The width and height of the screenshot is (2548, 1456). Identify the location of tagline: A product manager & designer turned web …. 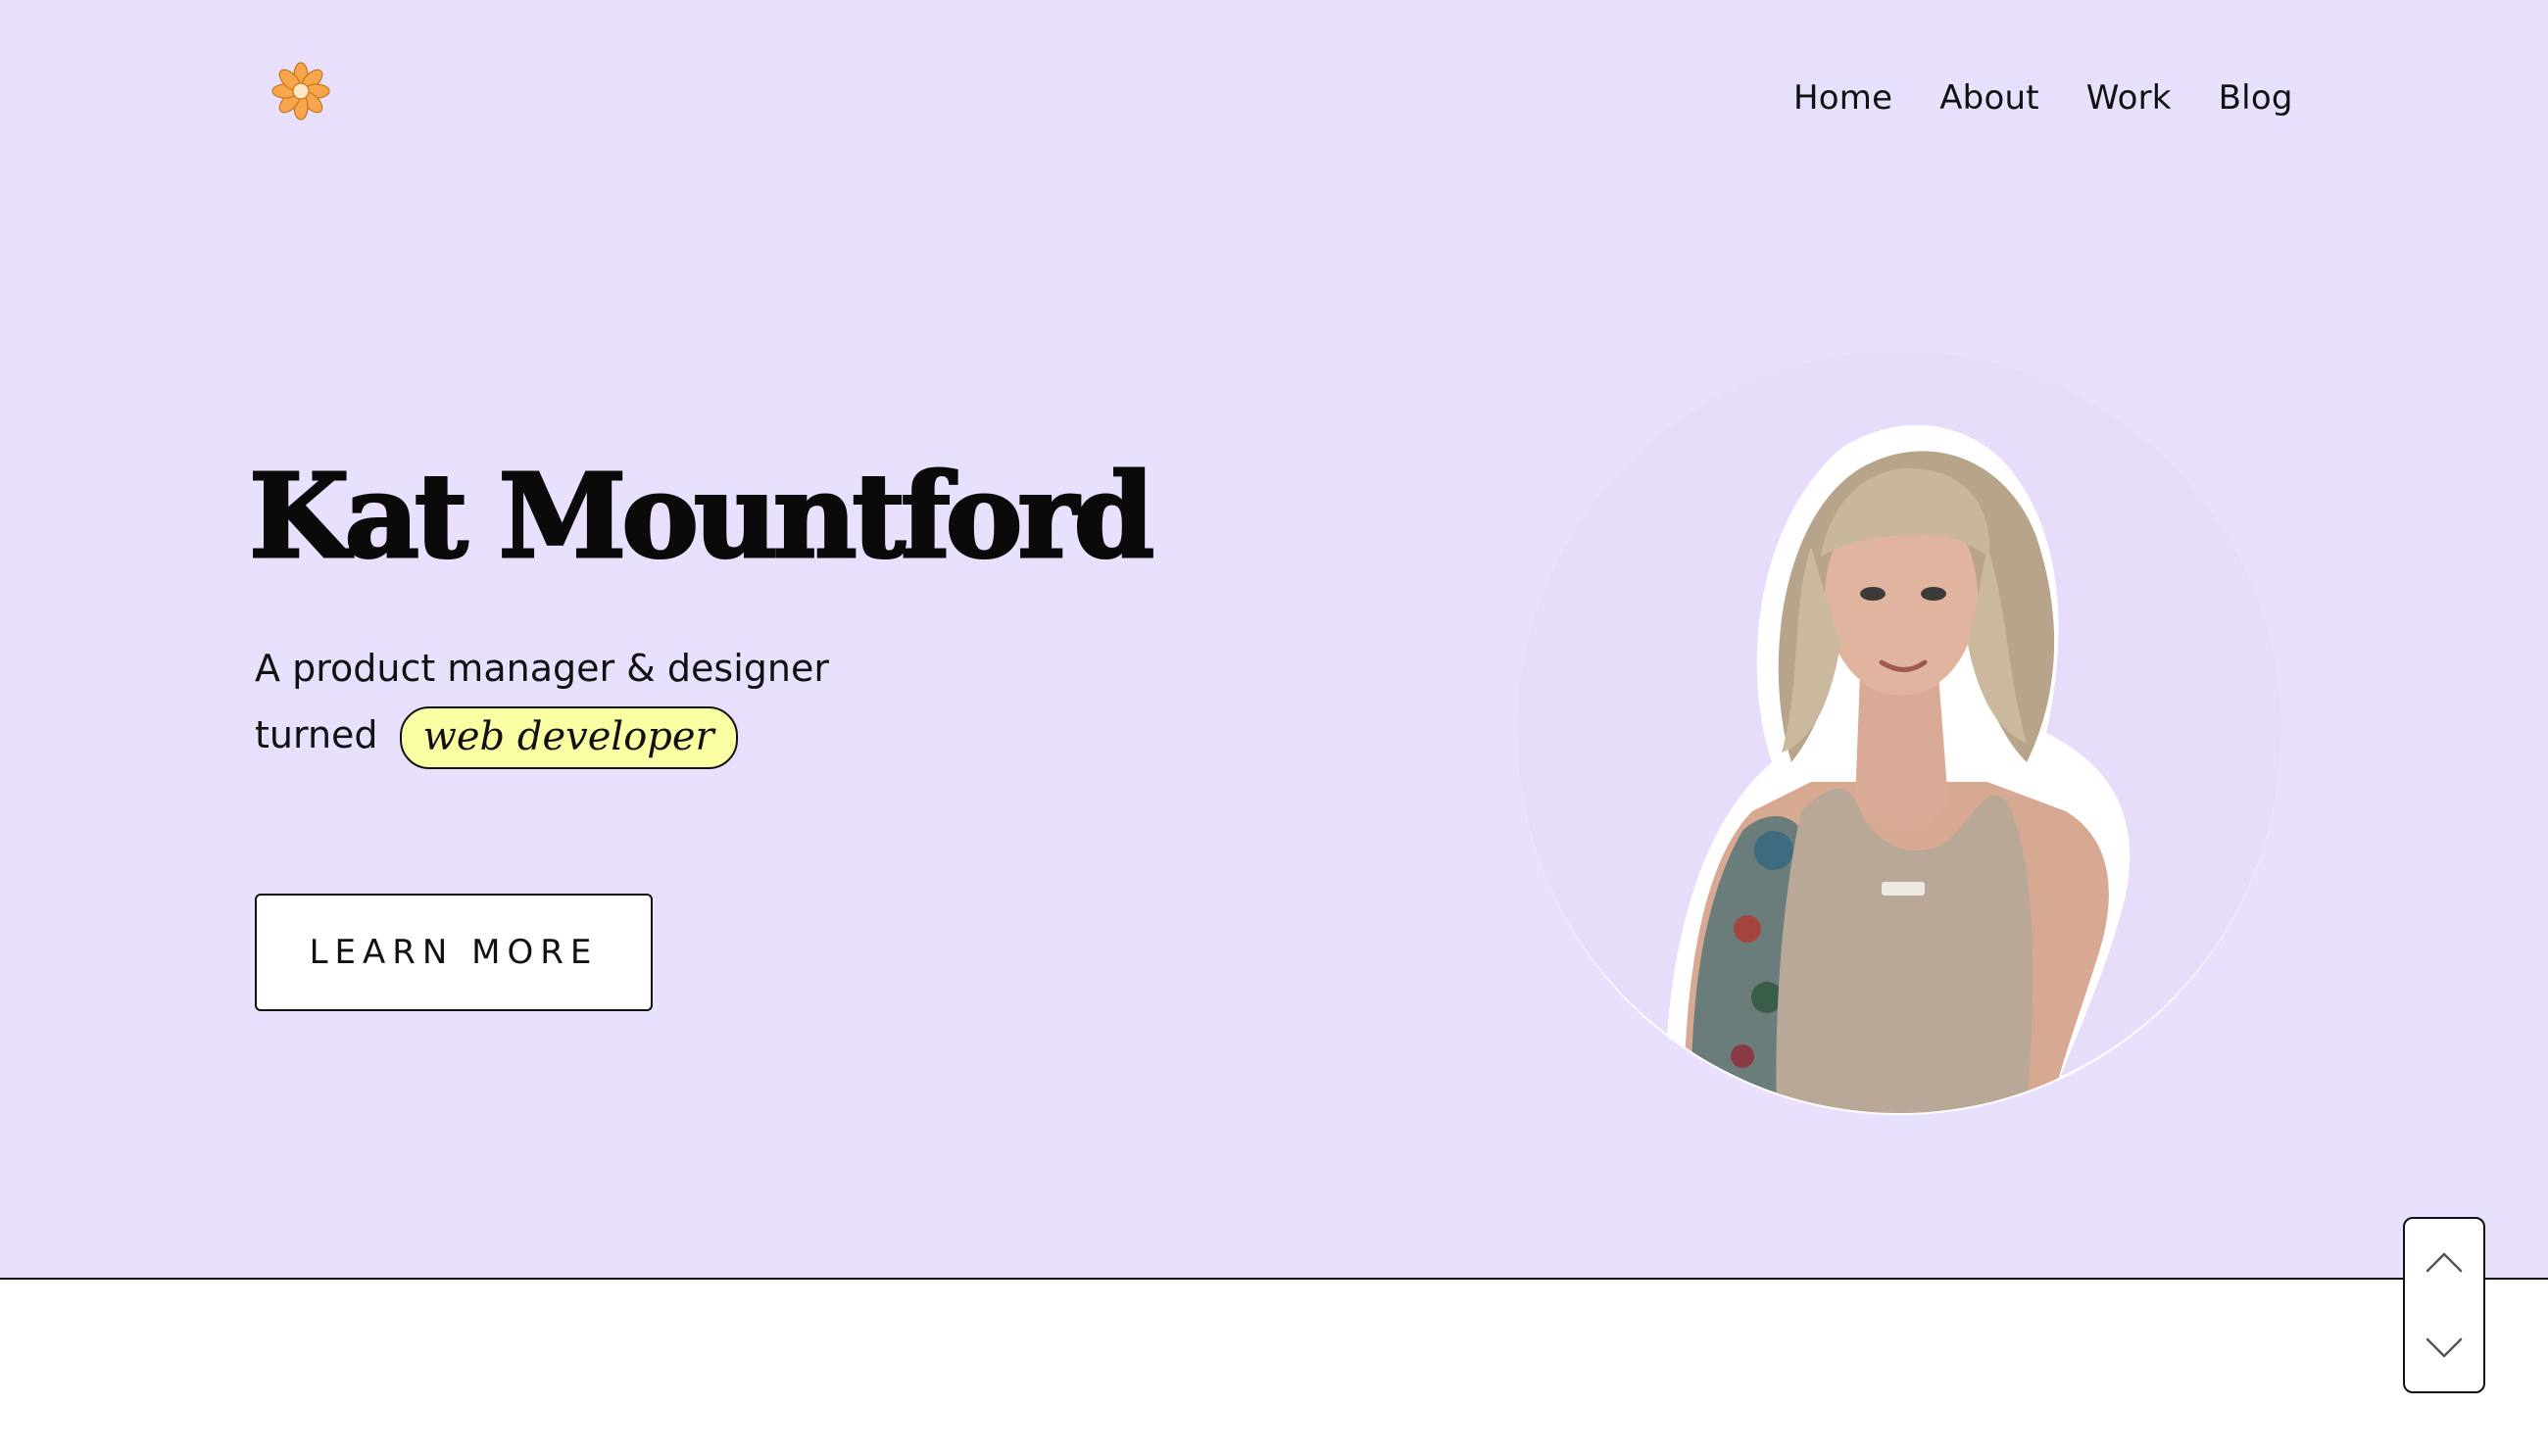
(542, 702).